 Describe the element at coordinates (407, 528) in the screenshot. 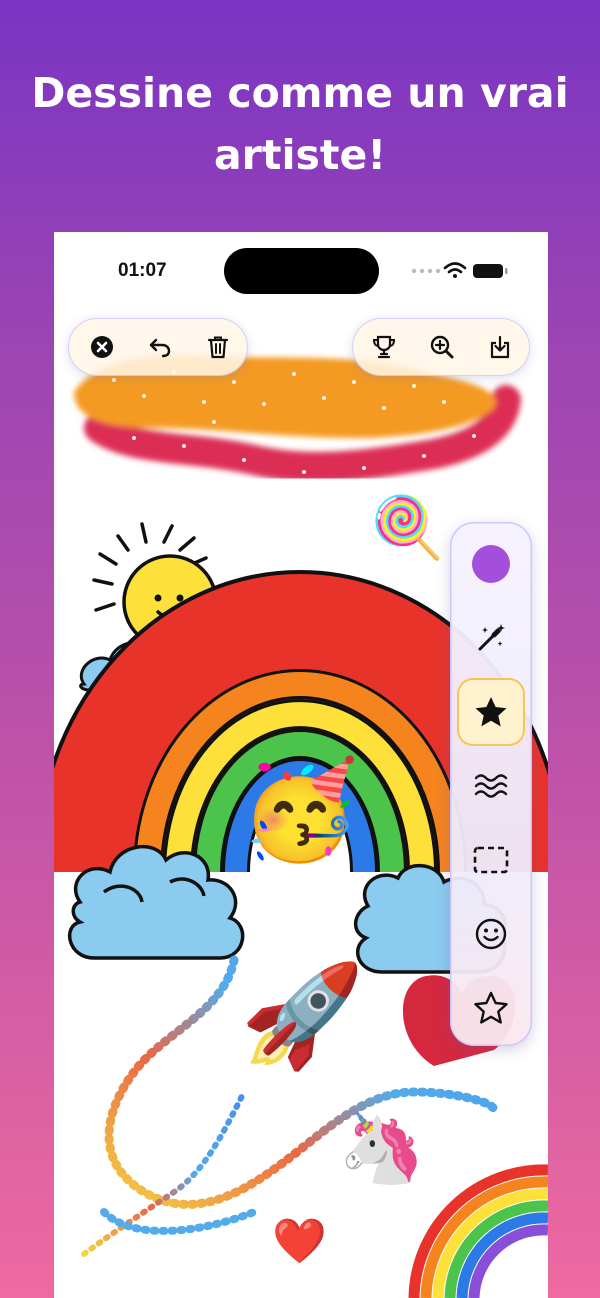

I see `lollipop-sticker: 🍭` at that location.